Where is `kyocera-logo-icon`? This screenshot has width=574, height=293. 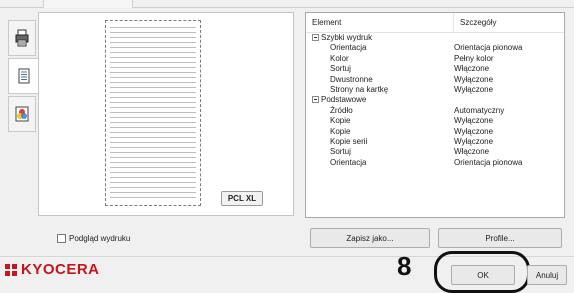
kyocera-logo-icon is located at coordinates (11, 269).